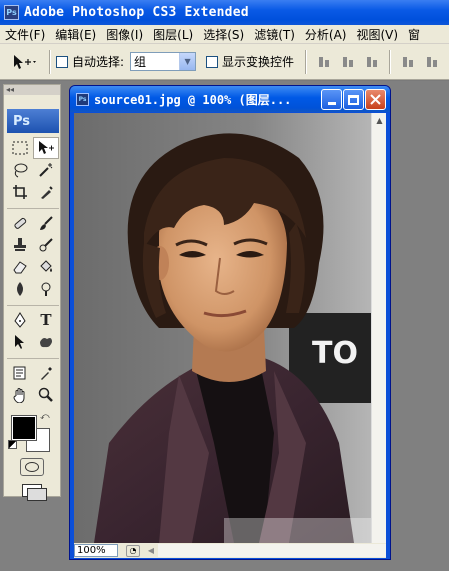  I want to click on eraser-tool-icon, so click(20, 267).